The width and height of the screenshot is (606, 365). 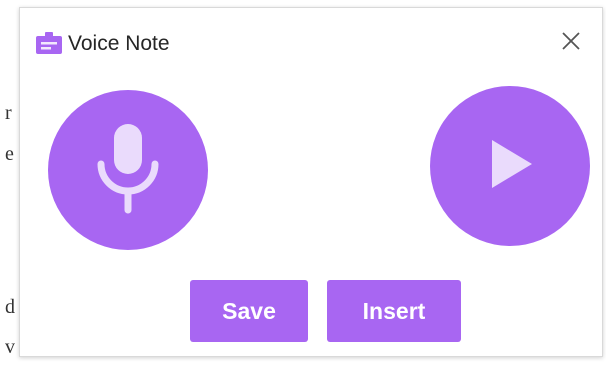 I want to click on record-button, so click(x=128, y=170).